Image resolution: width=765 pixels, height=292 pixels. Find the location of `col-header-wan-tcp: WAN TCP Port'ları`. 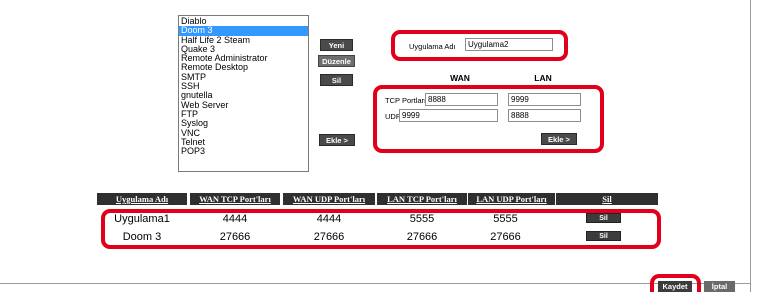

col-header-wan-tcp: WAN TCP Port'ları is located at coordinates (235, 199).